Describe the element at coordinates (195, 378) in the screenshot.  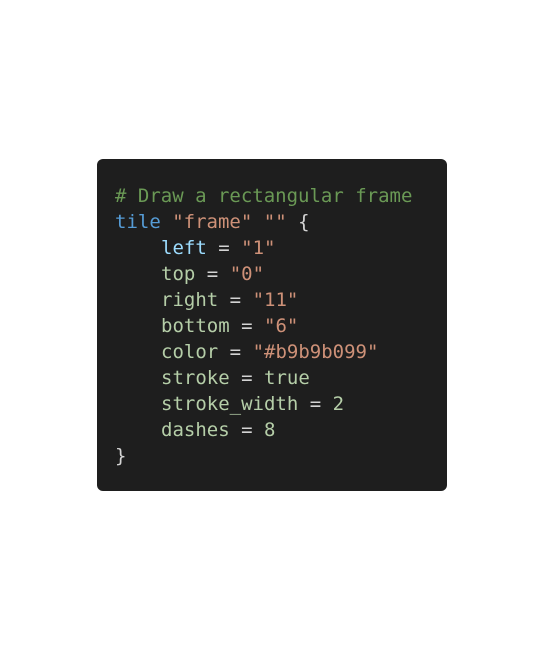
I see `property-key: stroke` at that location.